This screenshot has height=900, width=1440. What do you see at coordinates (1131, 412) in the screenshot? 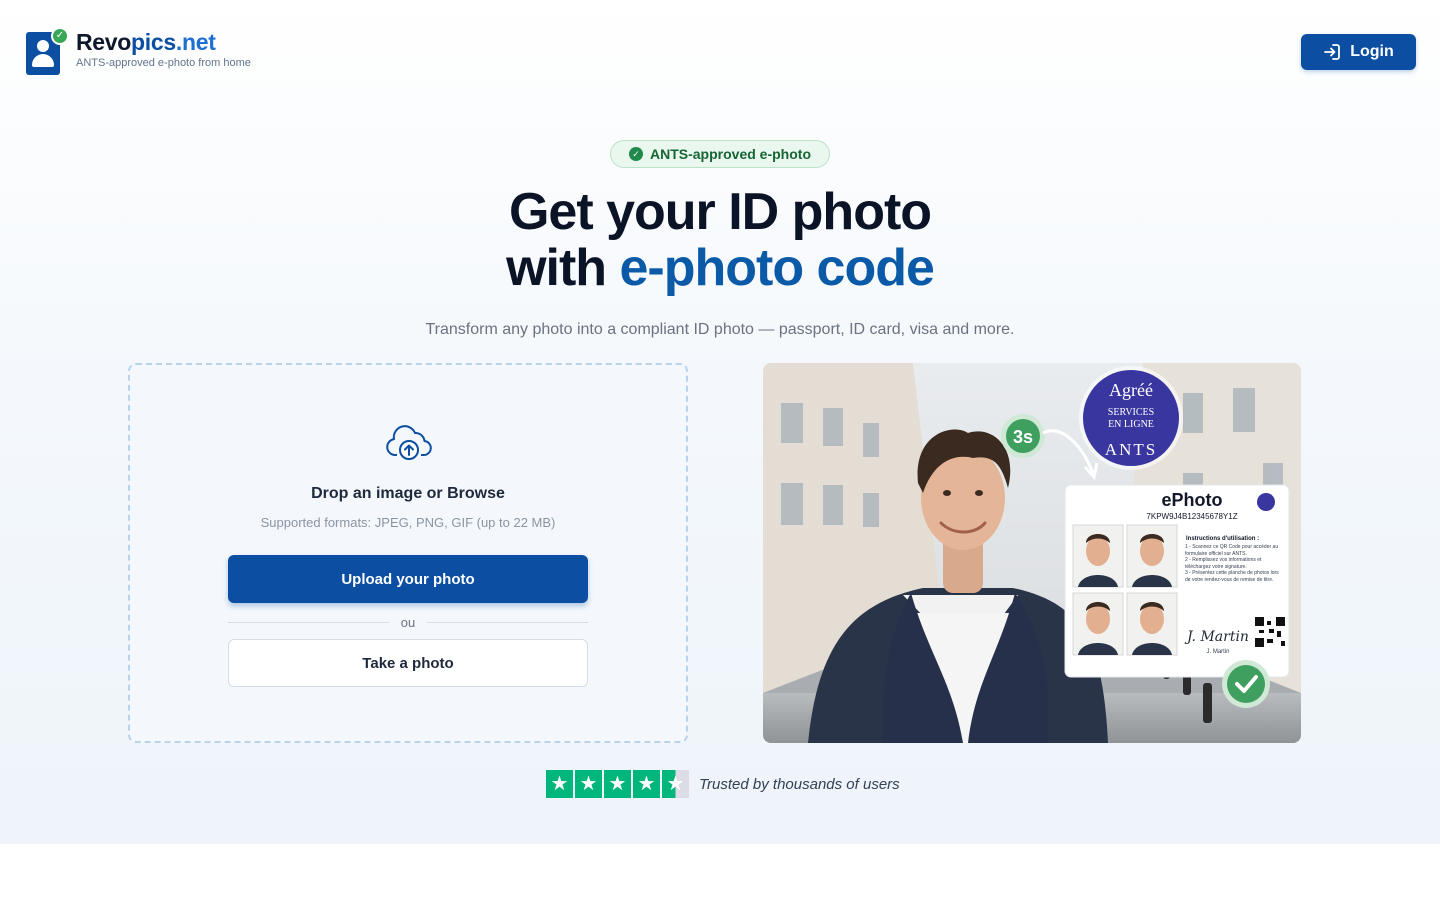
I see `seal-mid-text-1: SERVICES` at bounding box center [1131, 412].